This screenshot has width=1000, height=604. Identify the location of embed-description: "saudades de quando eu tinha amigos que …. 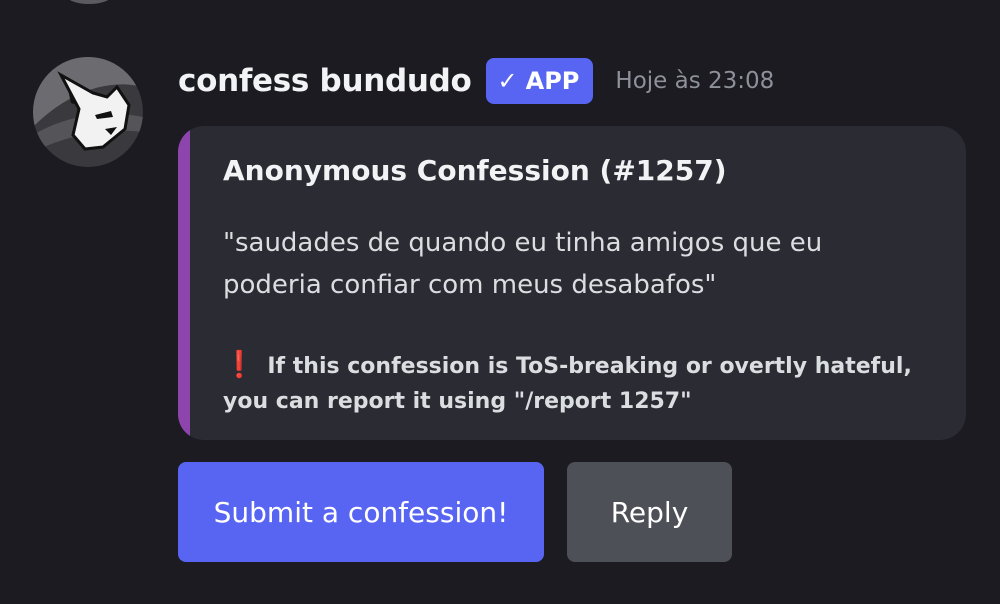
(523, 264).